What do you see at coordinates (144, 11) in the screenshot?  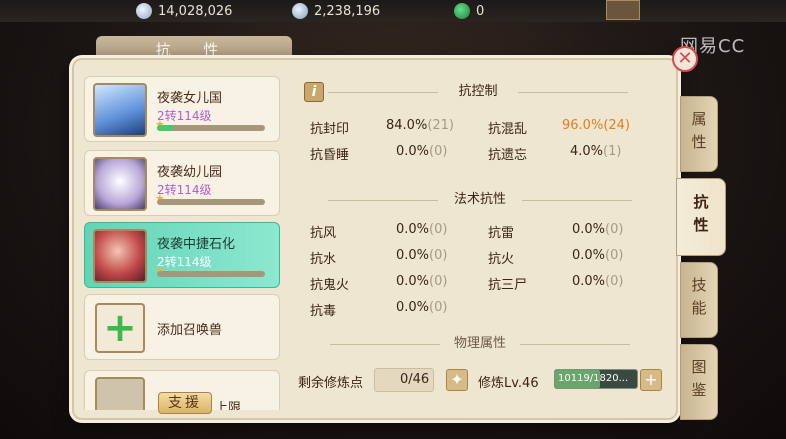 I see `silver-coin-icon` at bounding box center [144, 11].